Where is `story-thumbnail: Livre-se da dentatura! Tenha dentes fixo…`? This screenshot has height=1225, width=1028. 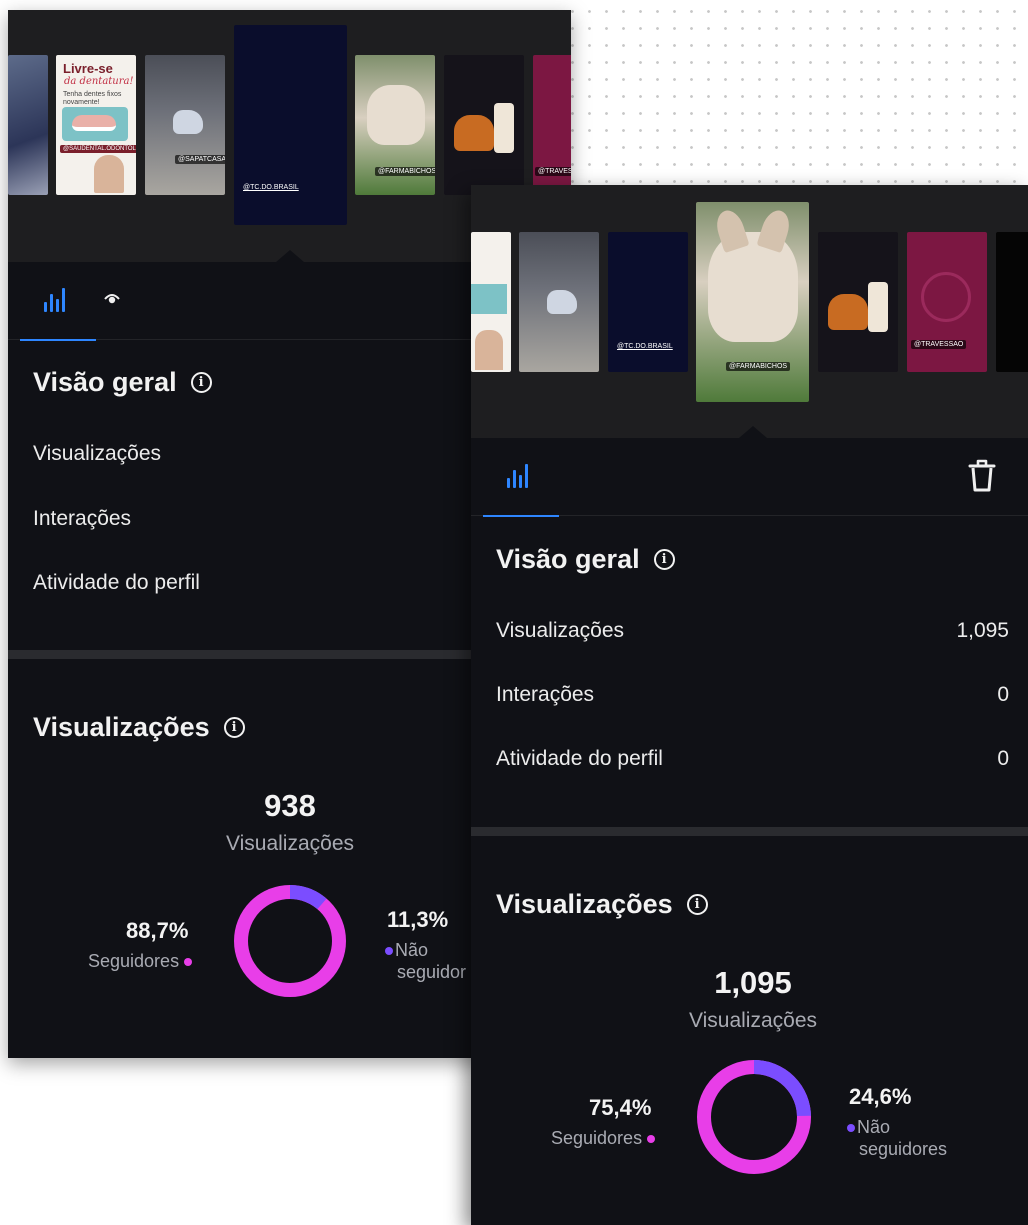
story-thumbnail: Livre-se da dentatura! Tenha dentes fixo… is located at coordinates (96, 125).